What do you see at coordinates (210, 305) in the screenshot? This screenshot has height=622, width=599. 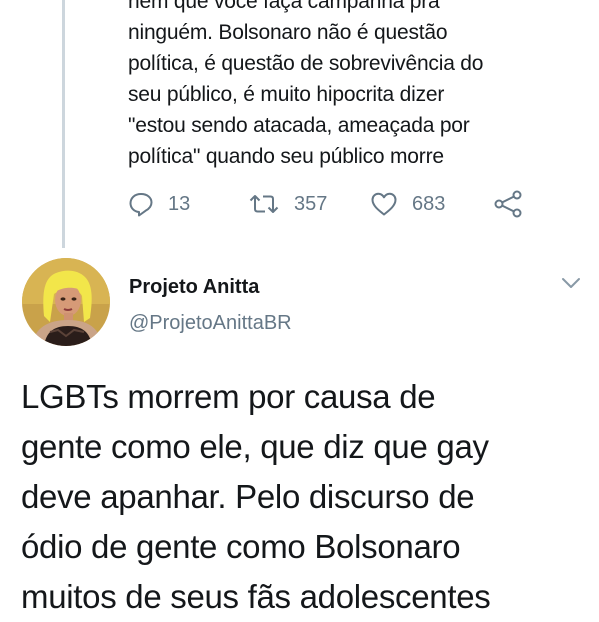 I see `tweet-author: Projeto Anitta @ProjetoAnittaBR` at bounding box center [210, 305].